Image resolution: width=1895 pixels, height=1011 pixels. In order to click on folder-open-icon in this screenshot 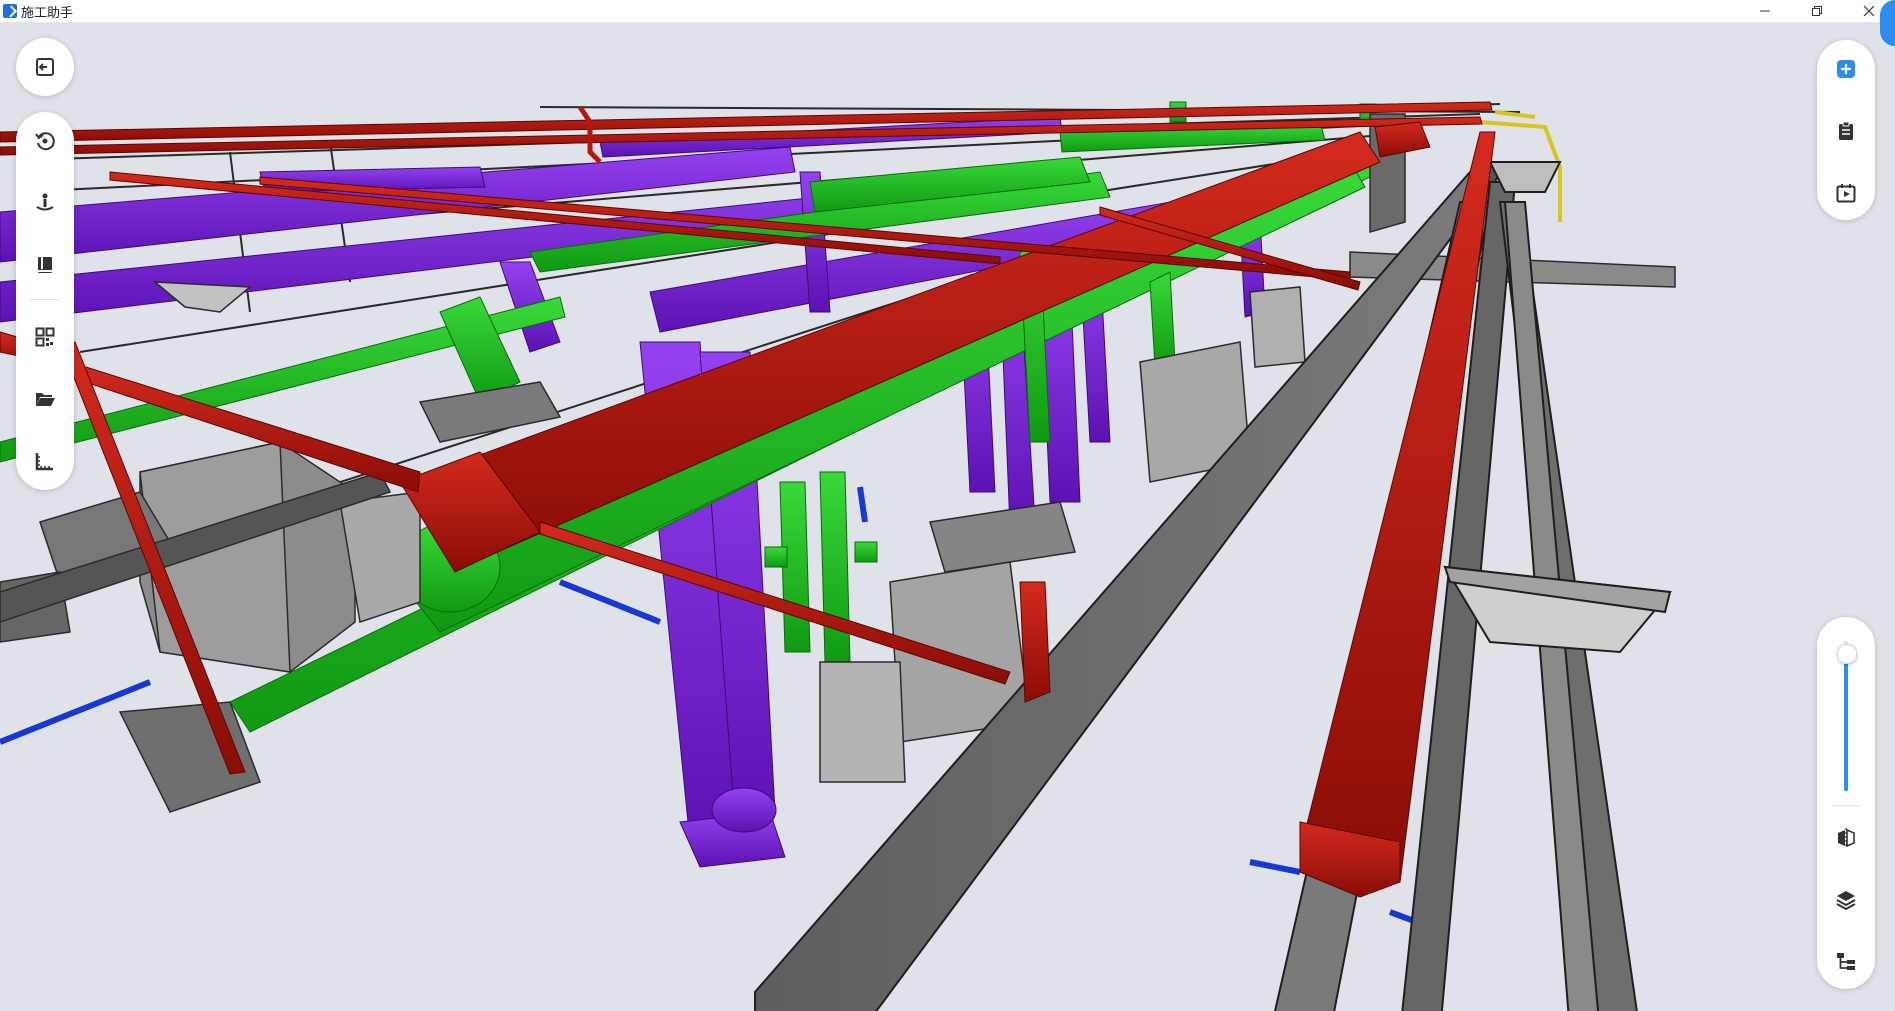, I will do `click(45, 399)`.